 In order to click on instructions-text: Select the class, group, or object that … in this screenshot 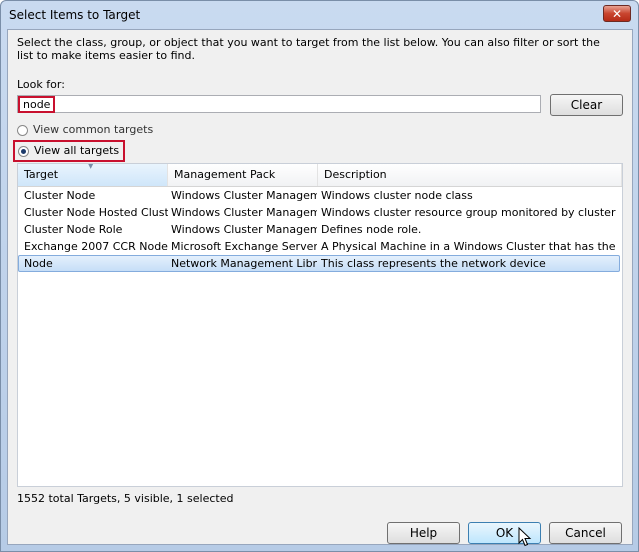, I will do `click(308, 49)`.